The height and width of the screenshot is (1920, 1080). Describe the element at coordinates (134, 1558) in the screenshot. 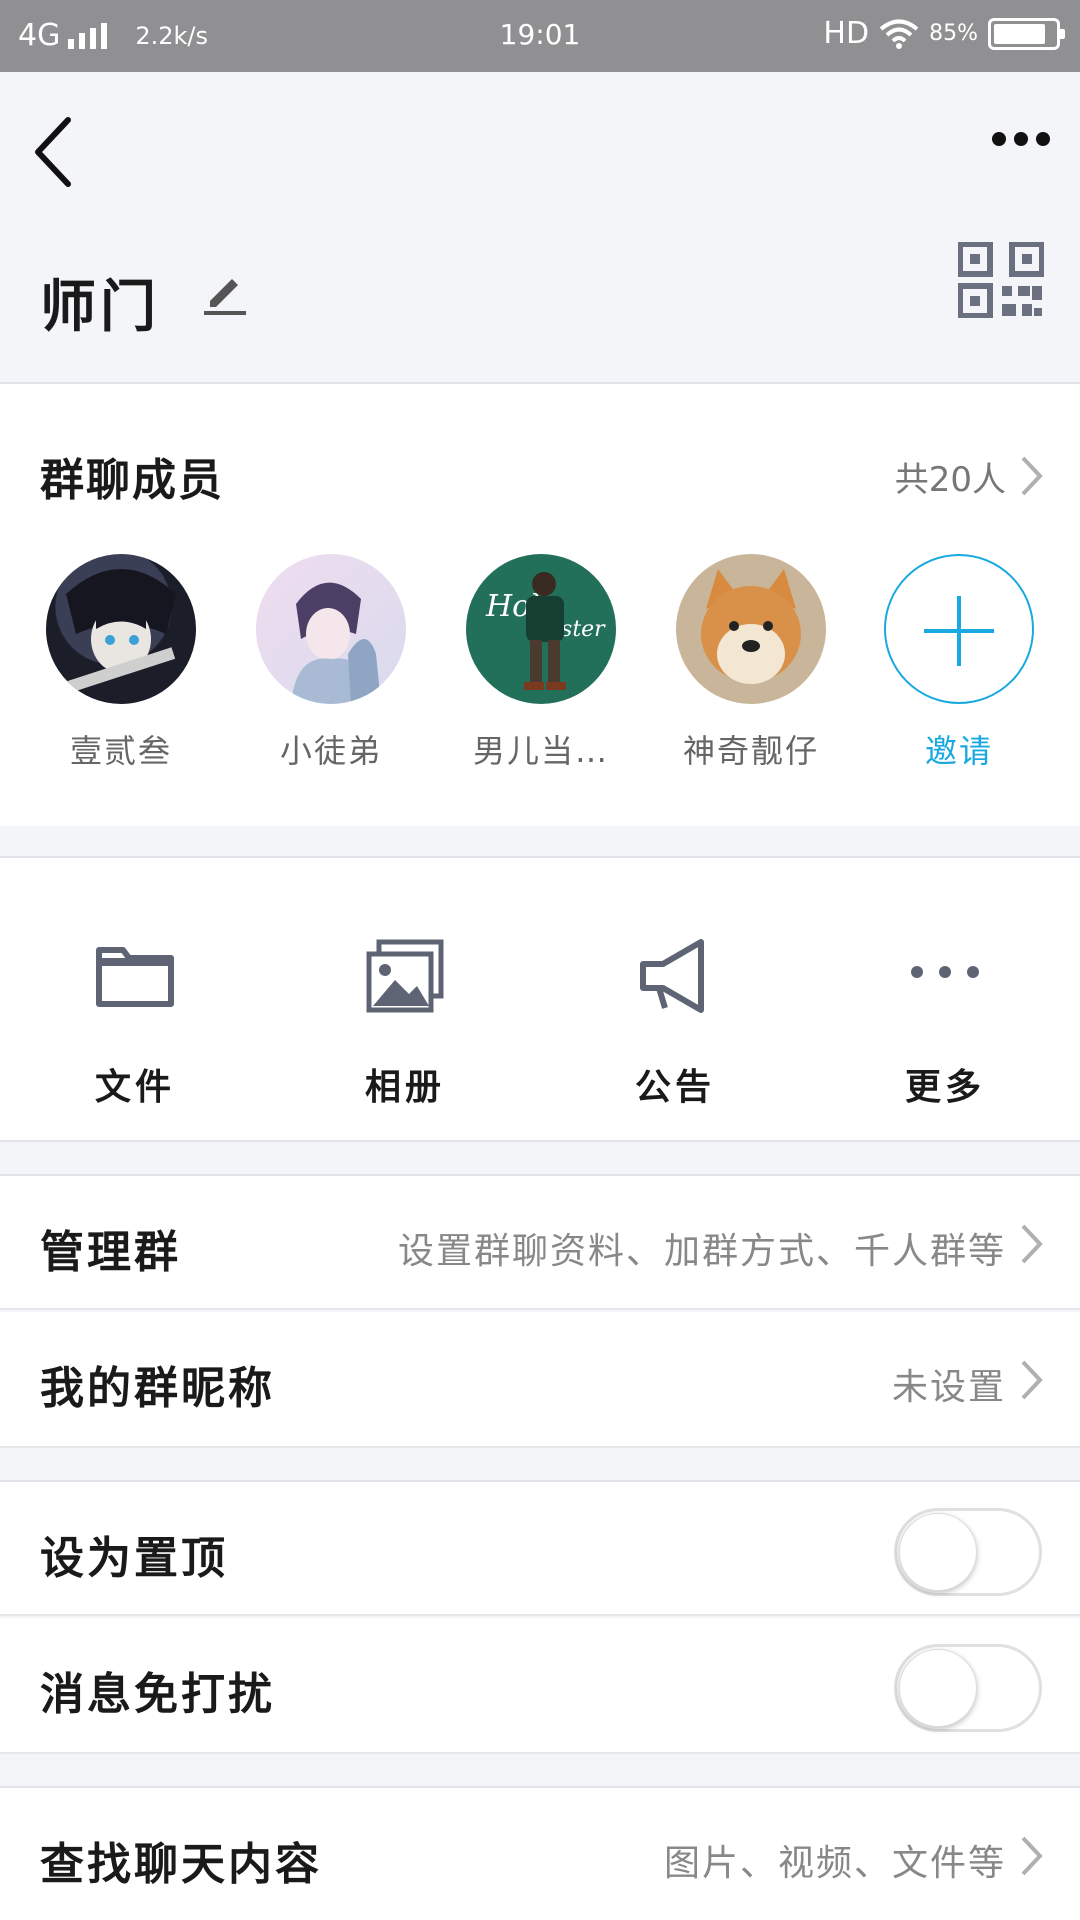

I see `pin-top-label: 设为置顶` at that location.